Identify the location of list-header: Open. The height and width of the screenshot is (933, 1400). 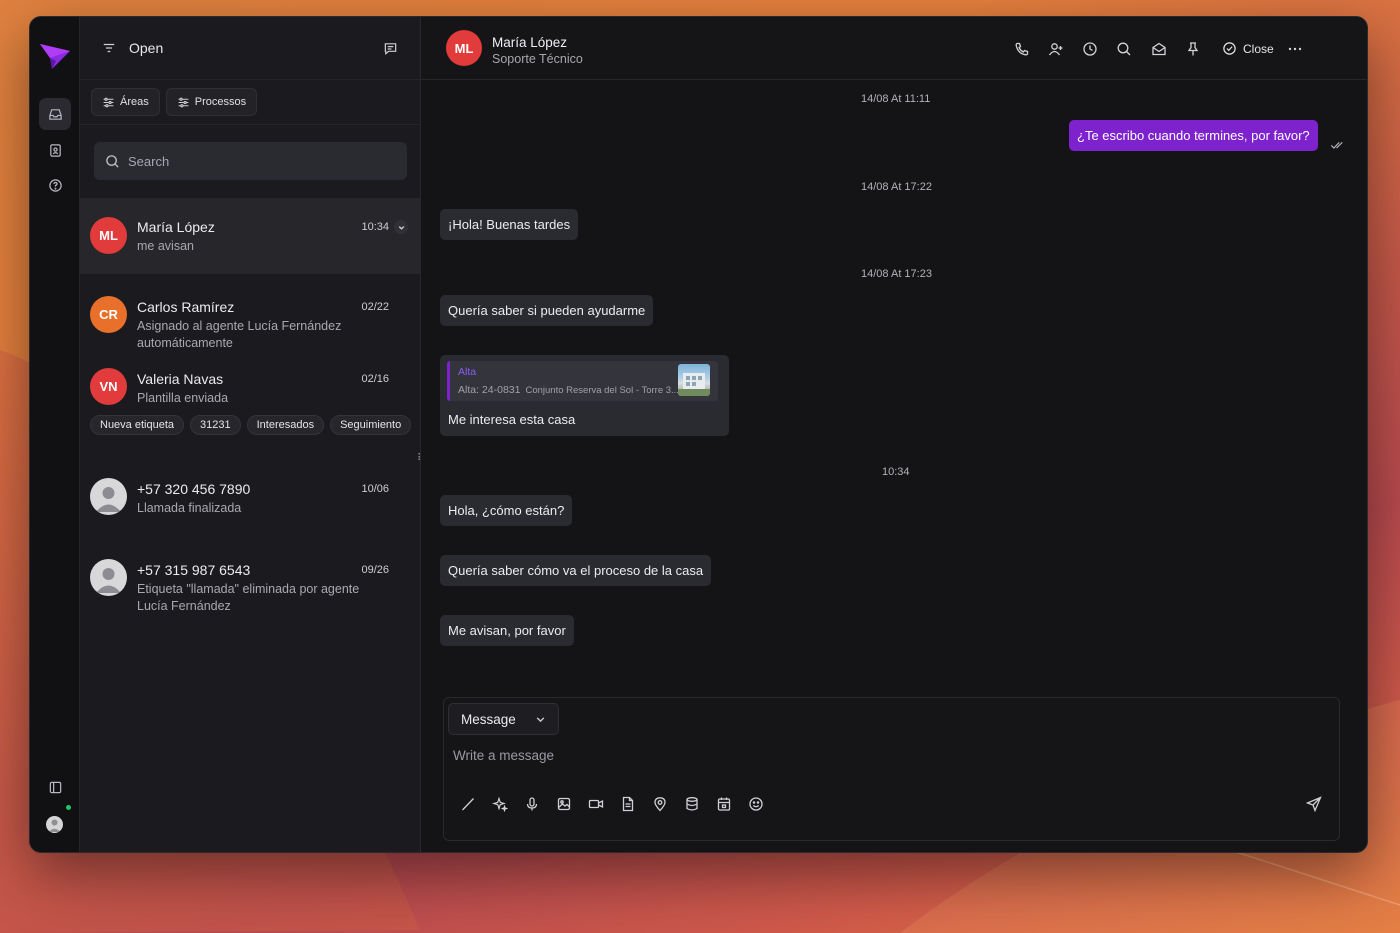
(250, 48).